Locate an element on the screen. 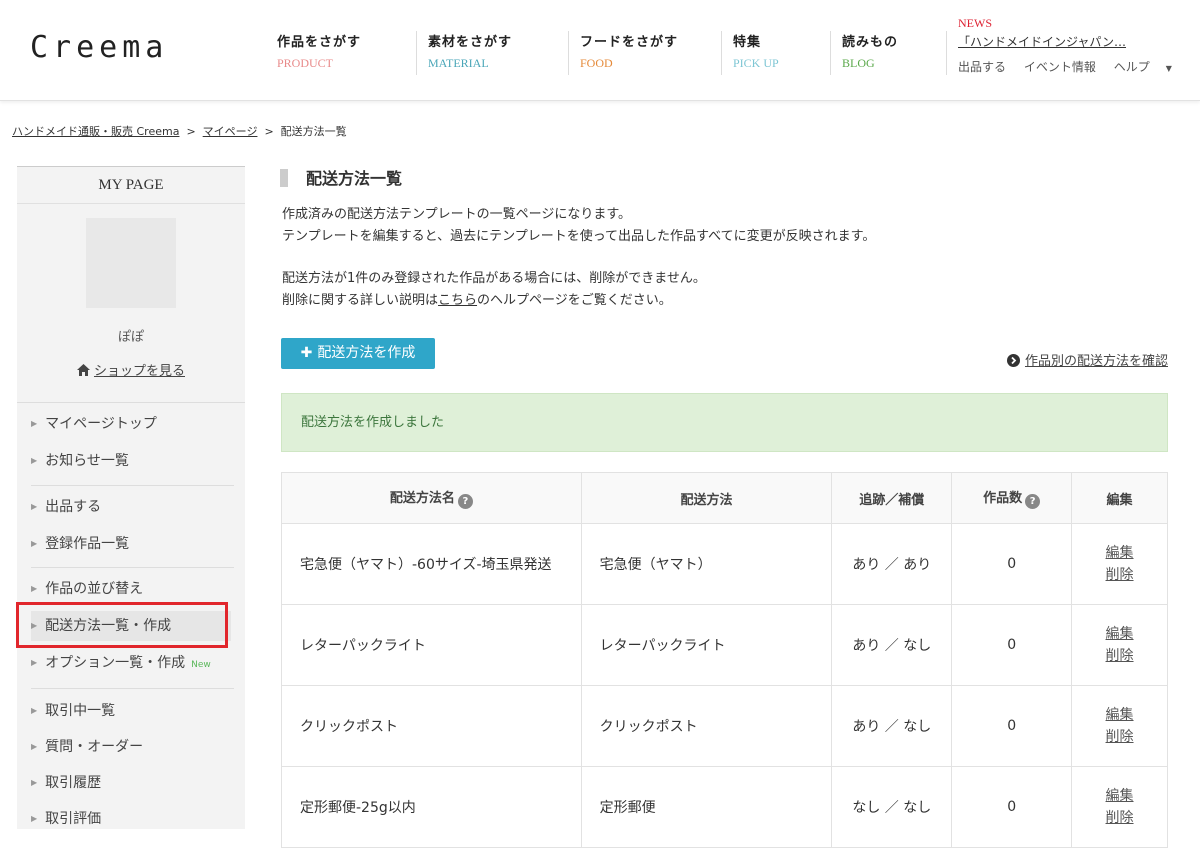 Image resolution: width=1200 pixels, height=848 pixels. sidebar-item-label: 取引評価 is located at coordinates (73, 819).